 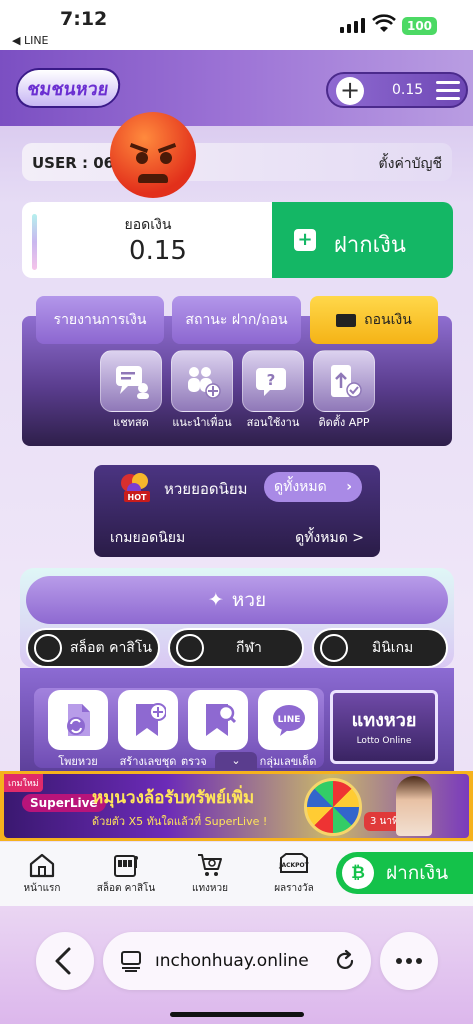 I want to click on lotto-ticket-icon, so click(x=78, y=720).